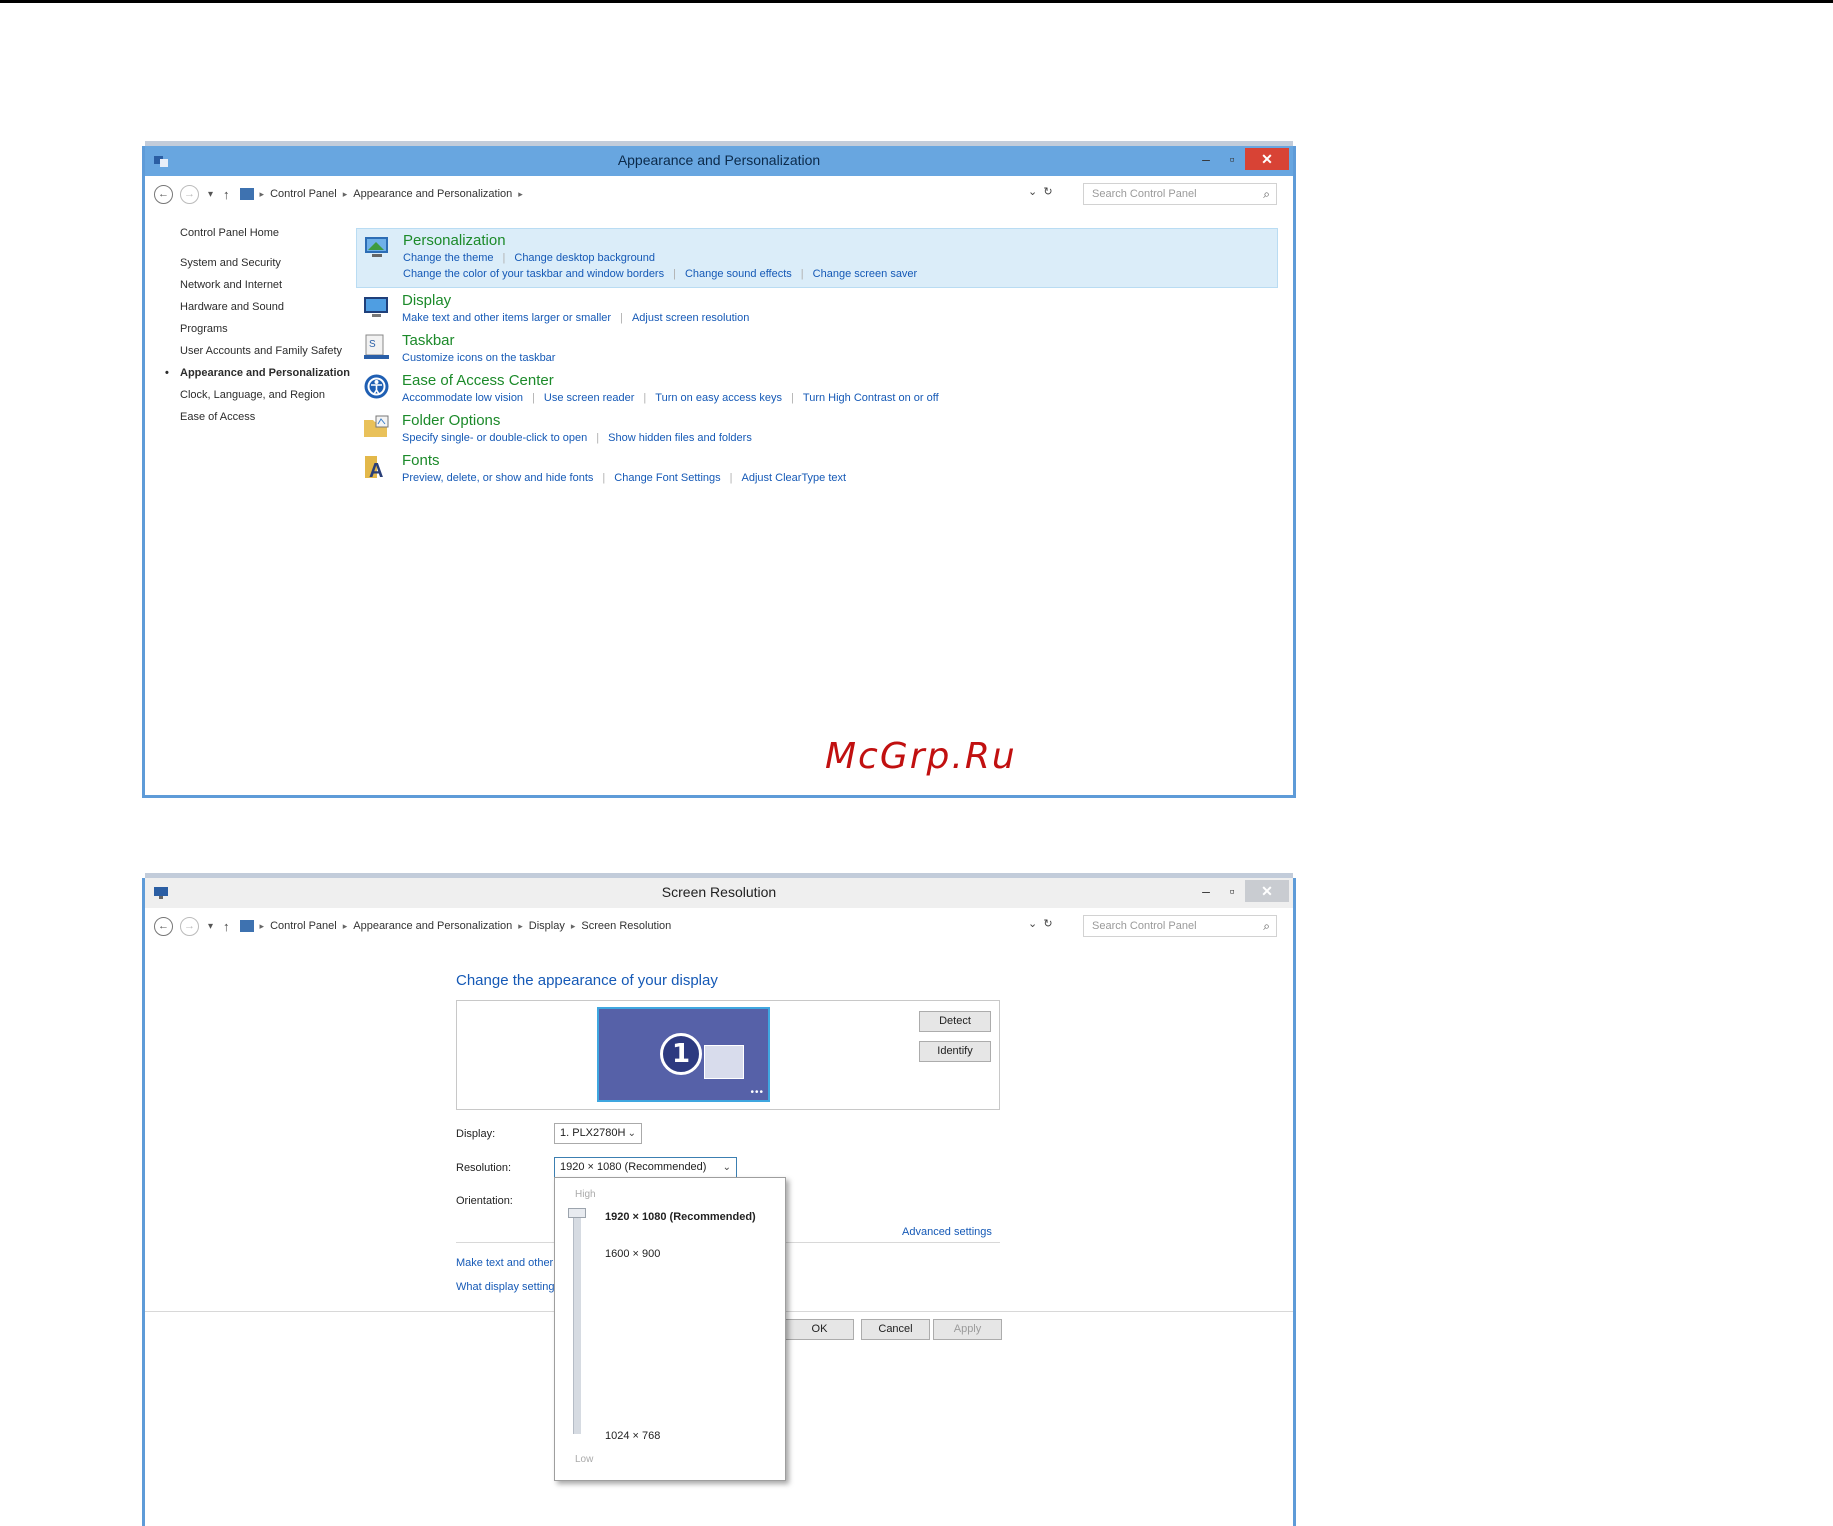  I want to click on category-title: Ease of Access Center, so click(840, 381).